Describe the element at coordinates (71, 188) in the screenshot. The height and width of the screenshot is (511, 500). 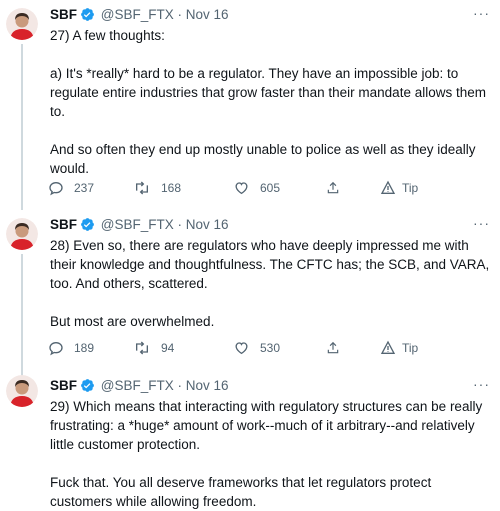
I see `reply-button: 237` at that location.